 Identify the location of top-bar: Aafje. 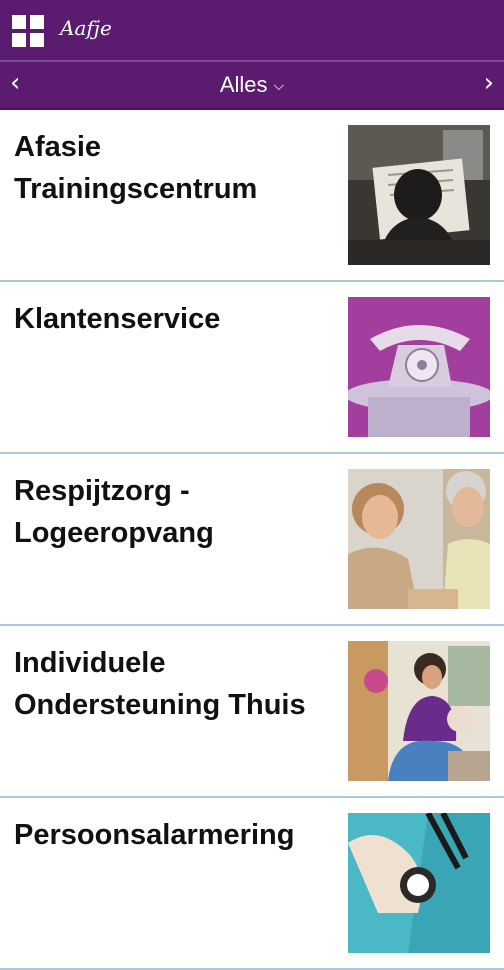
(252, 30).